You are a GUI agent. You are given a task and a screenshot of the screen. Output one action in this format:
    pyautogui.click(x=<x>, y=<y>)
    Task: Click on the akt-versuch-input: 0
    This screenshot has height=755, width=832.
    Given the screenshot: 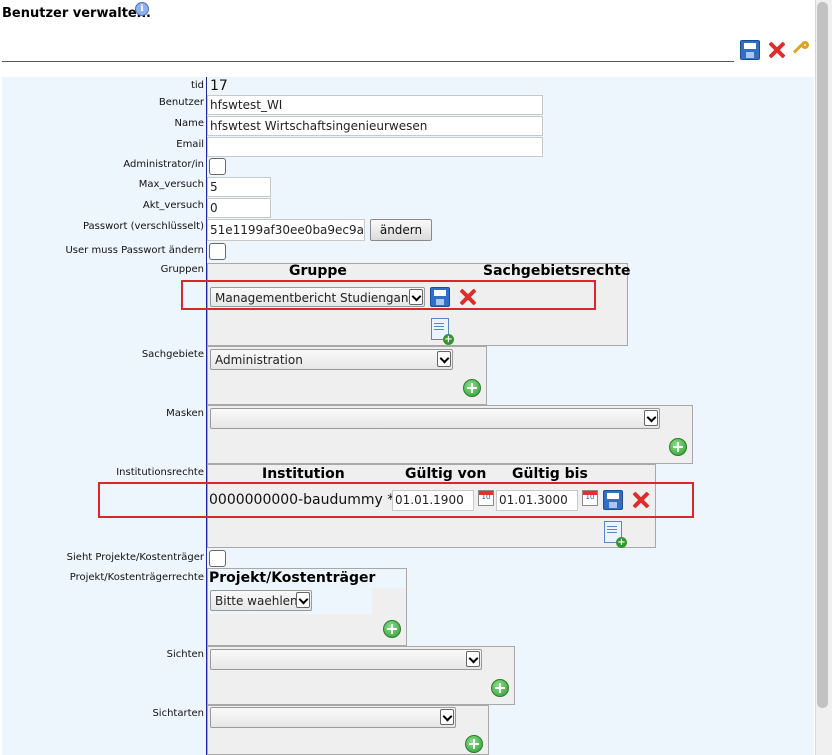 What is the action you would take?
    pyautogui.click(x=239, y=208)
    